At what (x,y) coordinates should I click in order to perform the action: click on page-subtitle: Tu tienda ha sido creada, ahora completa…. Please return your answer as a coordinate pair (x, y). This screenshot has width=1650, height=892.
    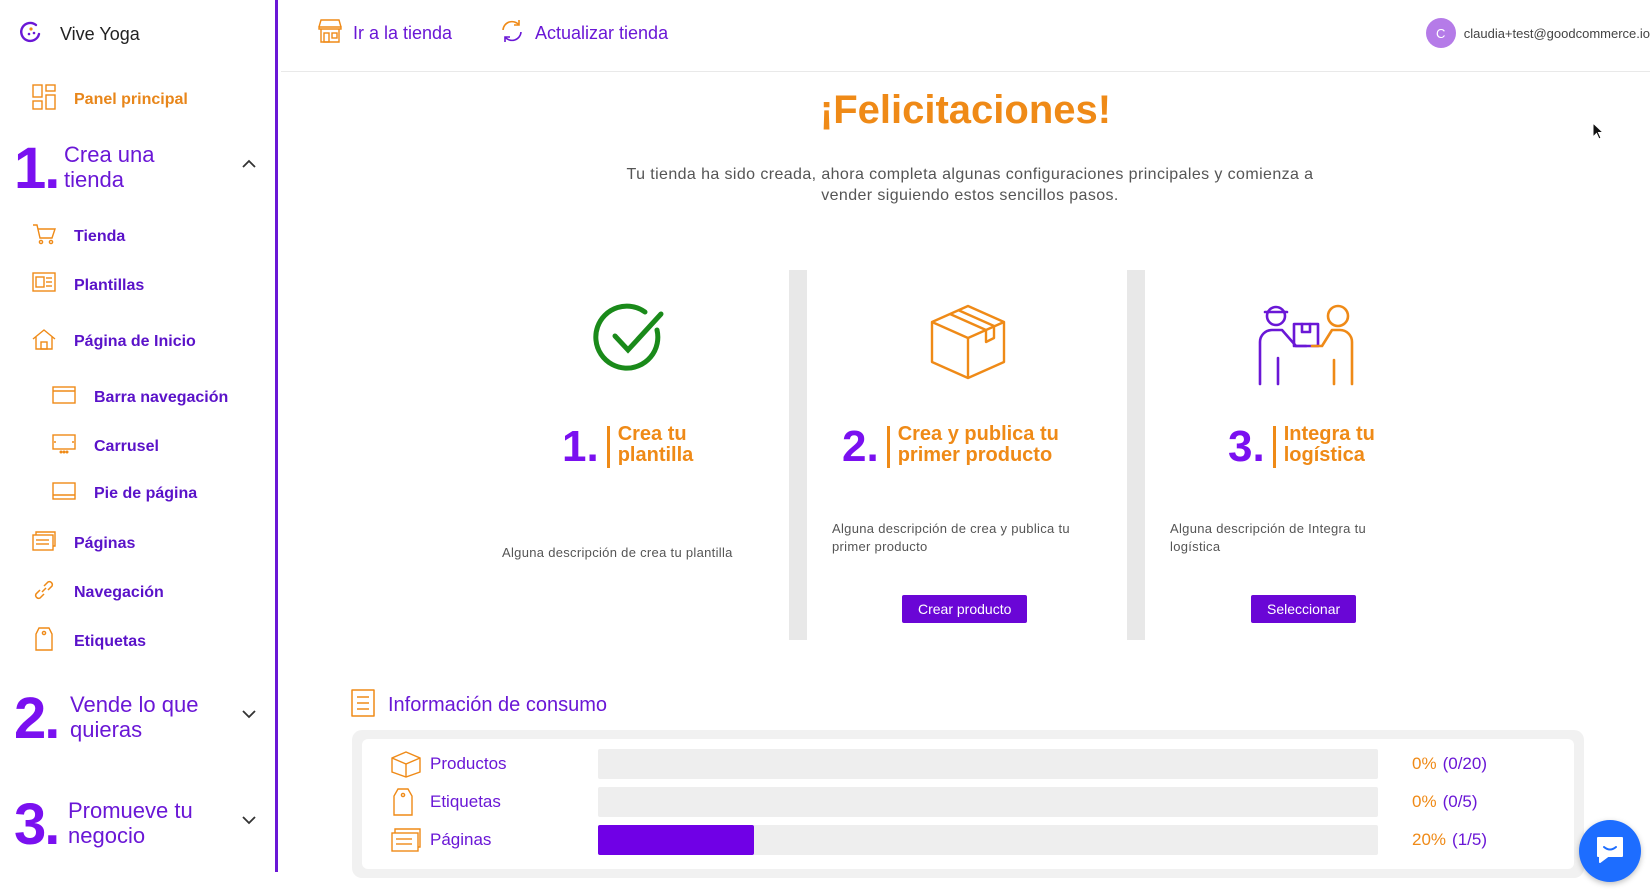
    Looking at the image, I should click on (970, 185).